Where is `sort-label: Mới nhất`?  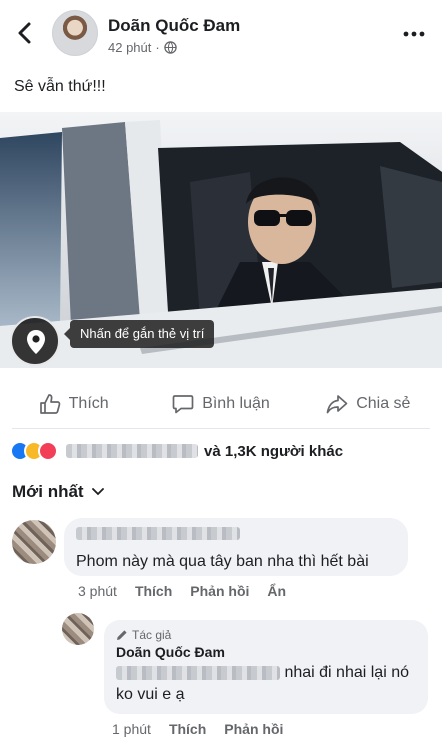 sort-label: Mới nhất is located at coordinates (48, 491).